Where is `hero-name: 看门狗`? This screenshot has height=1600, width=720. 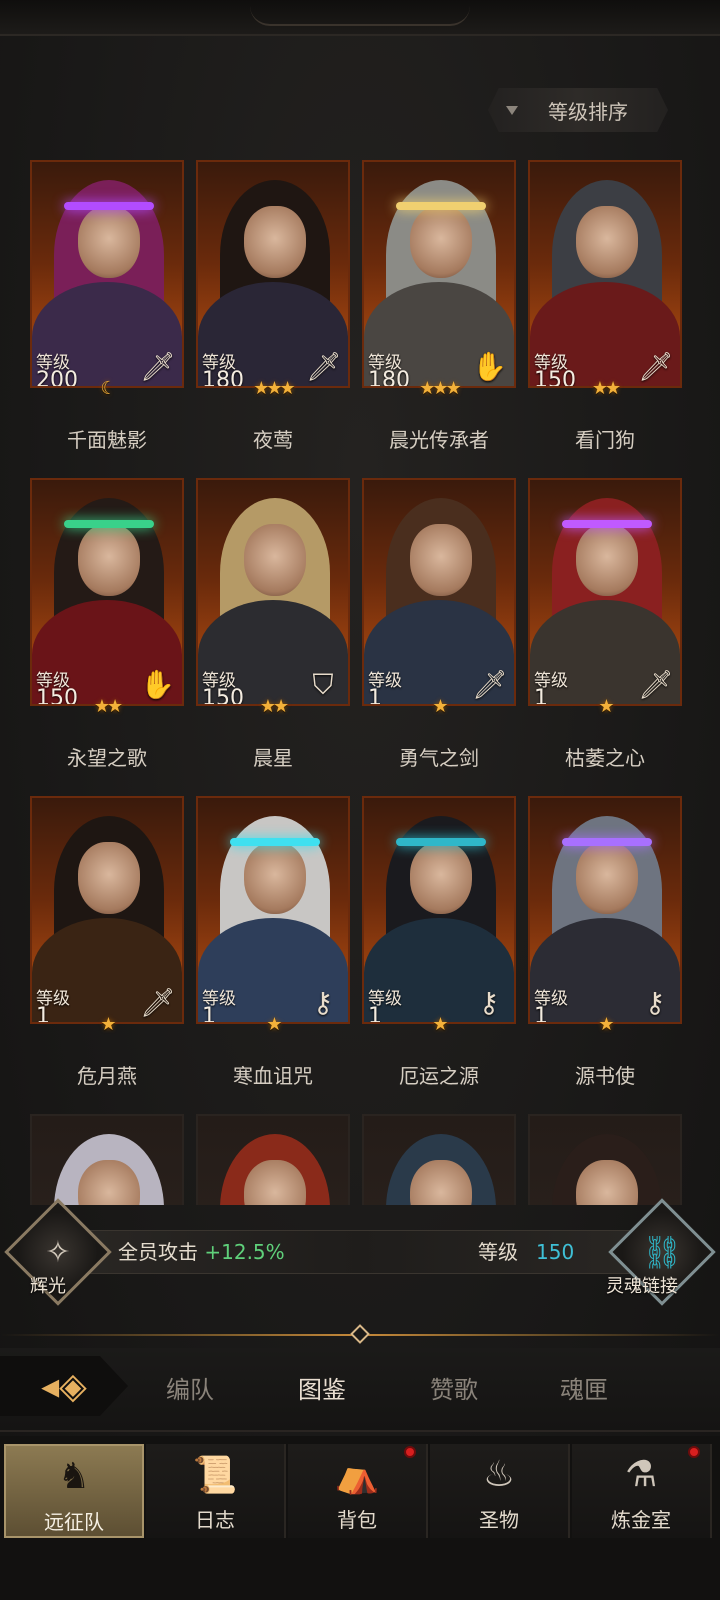
hero-name: 看门狗 is located at coordinates (605, 440).